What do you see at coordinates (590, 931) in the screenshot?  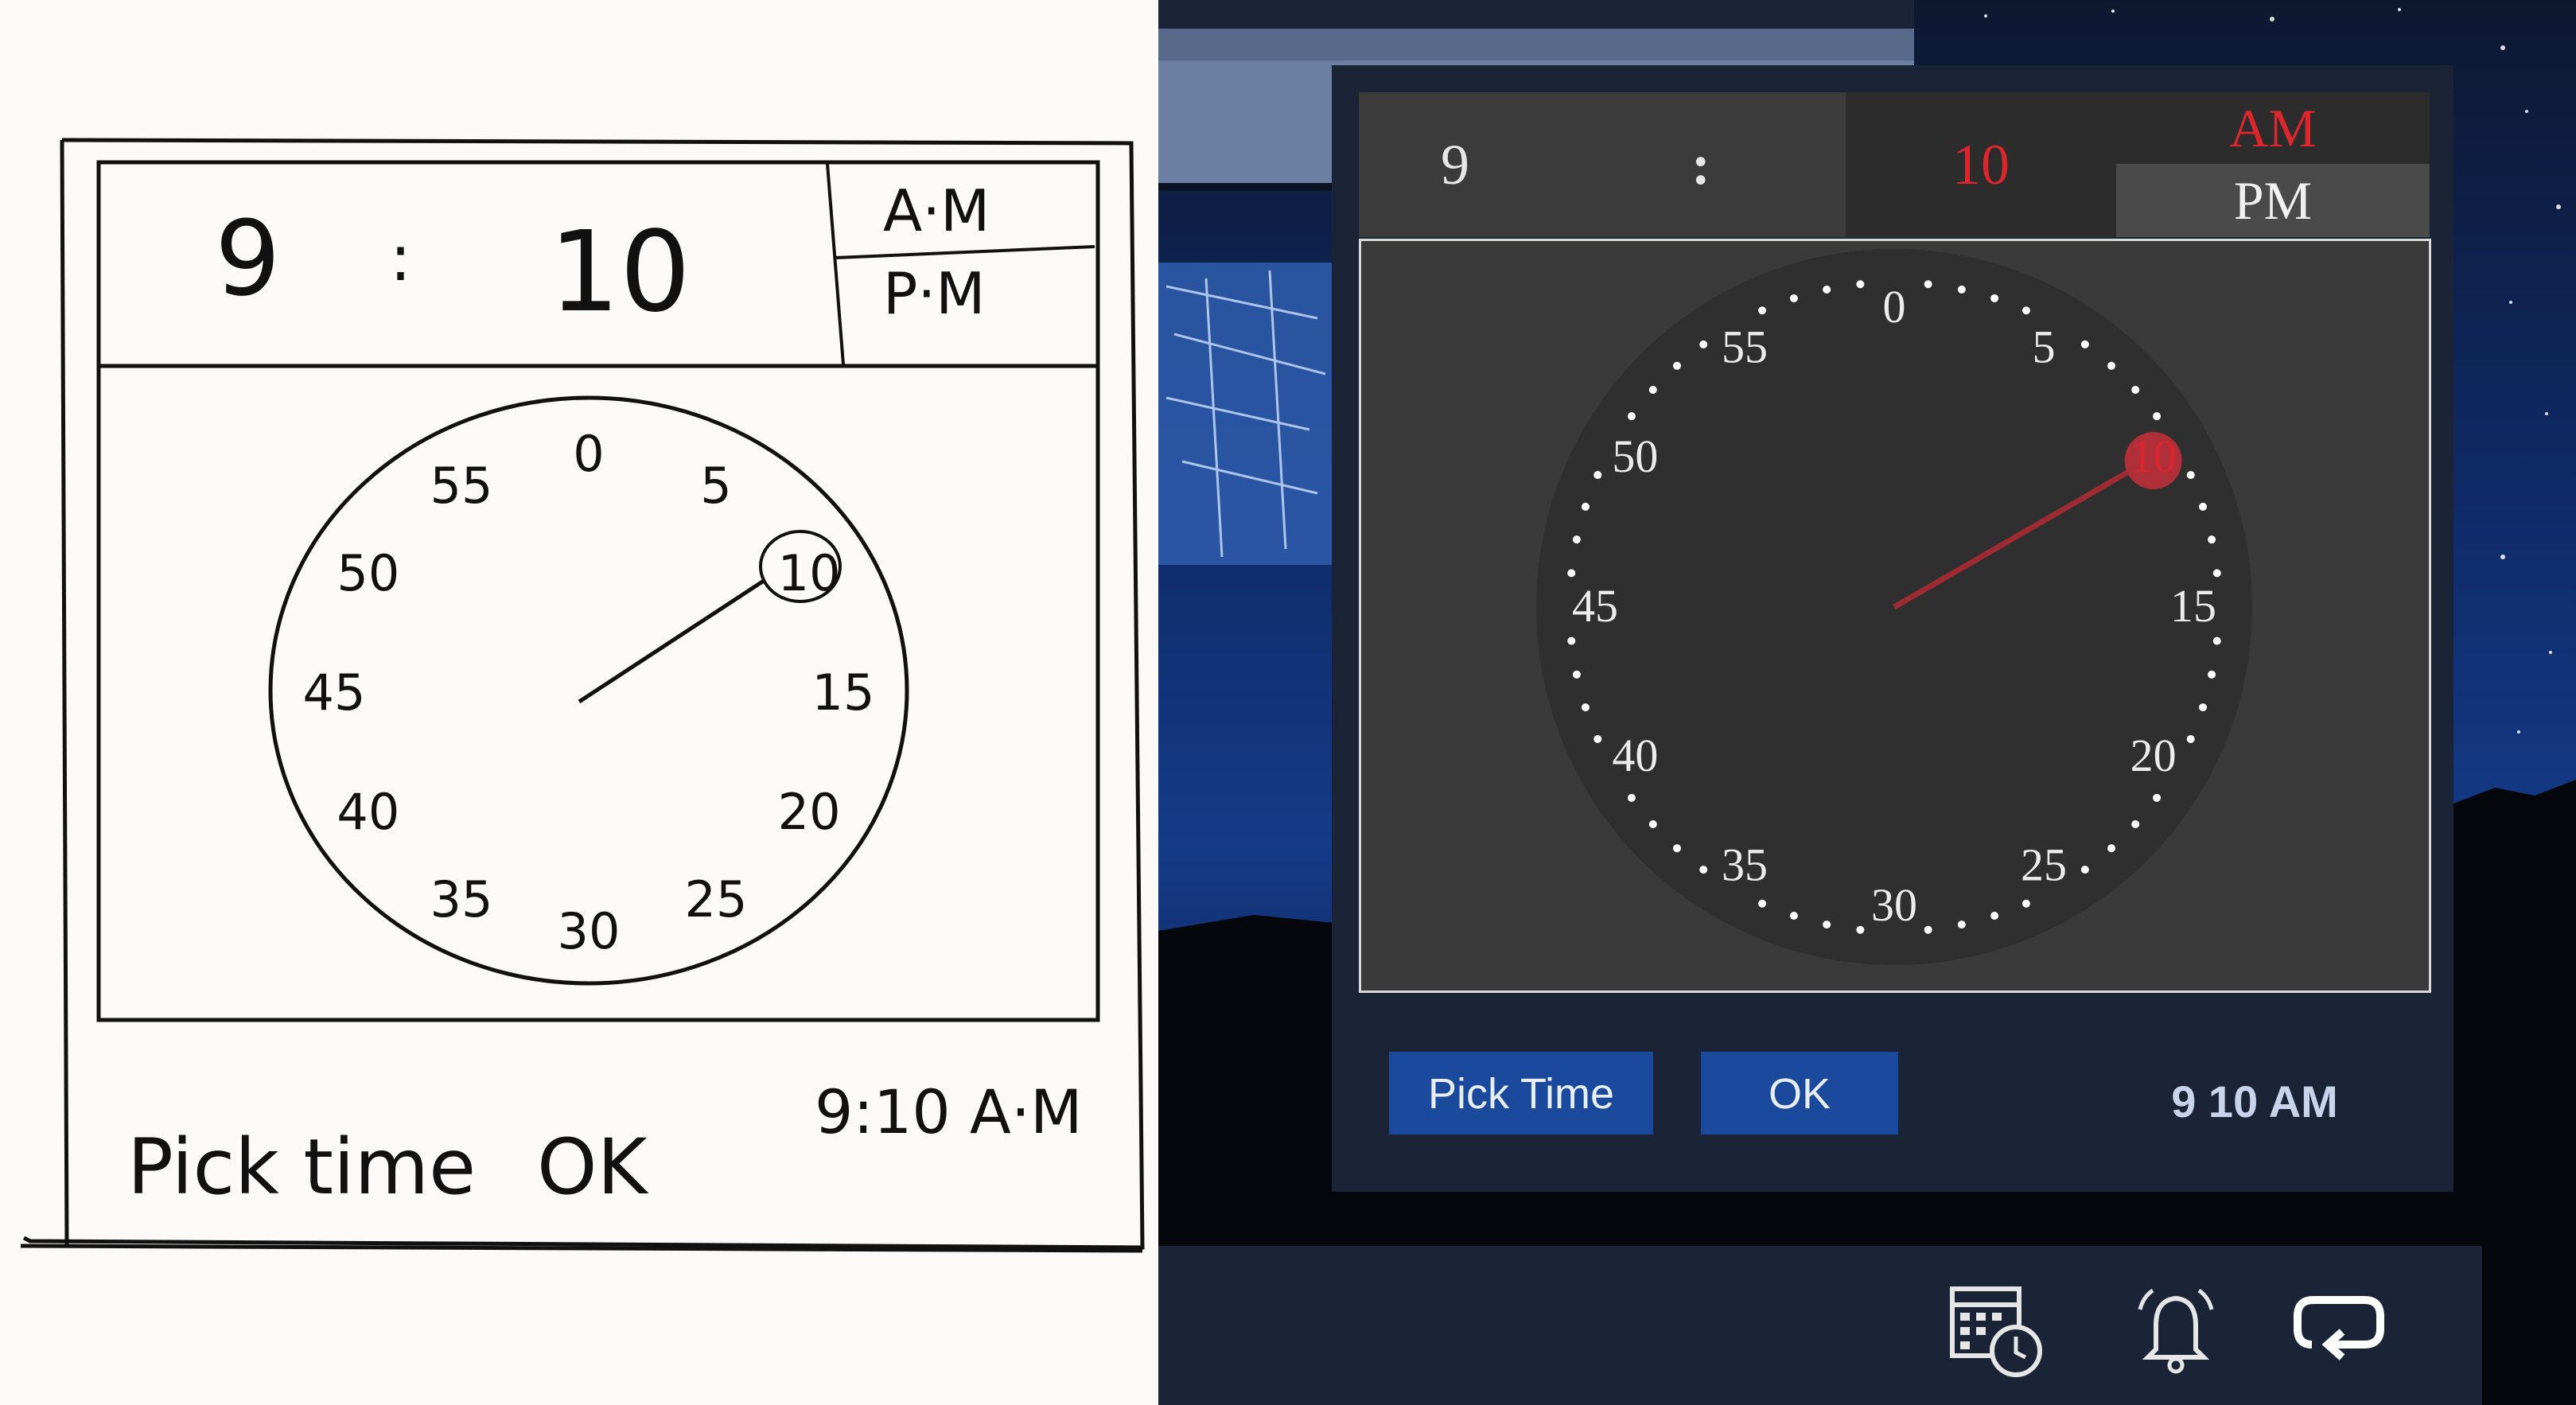 I see `sketch-dial-label-30: 30` at bounding box center [590, 931].